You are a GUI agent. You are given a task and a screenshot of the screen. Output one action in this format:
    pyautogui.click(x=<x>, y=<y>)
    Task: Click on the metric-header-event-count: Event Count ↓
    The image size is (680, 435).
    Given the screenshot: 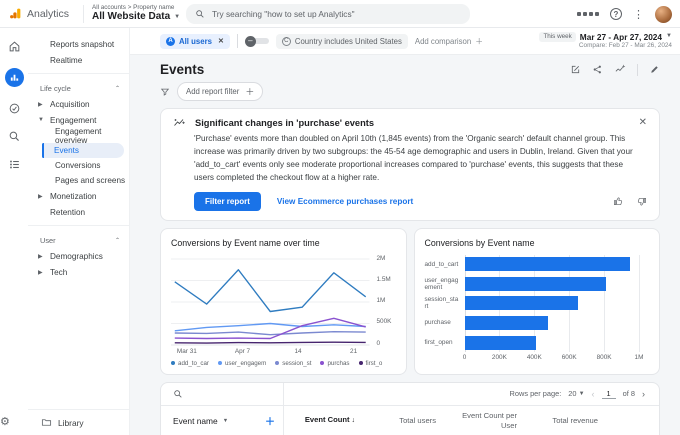 What is the action you would take?
    pyautogui.click(x=330, y=420)
    